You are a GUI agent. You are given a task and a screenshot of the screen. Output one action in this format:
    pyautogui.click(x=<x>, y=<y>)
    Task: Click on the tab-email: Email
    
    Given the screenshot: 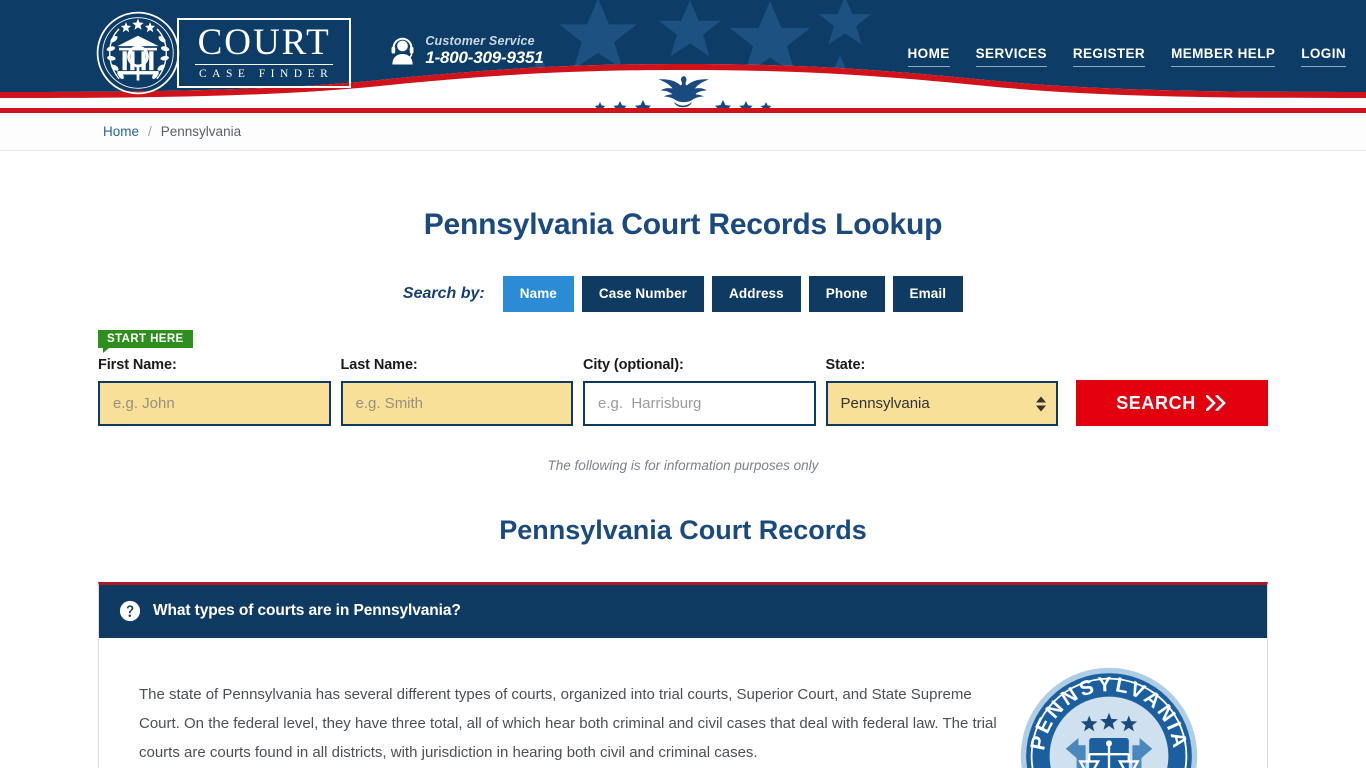 What is the action you would take?
    pyautogui.click(x=928, y=294)
    